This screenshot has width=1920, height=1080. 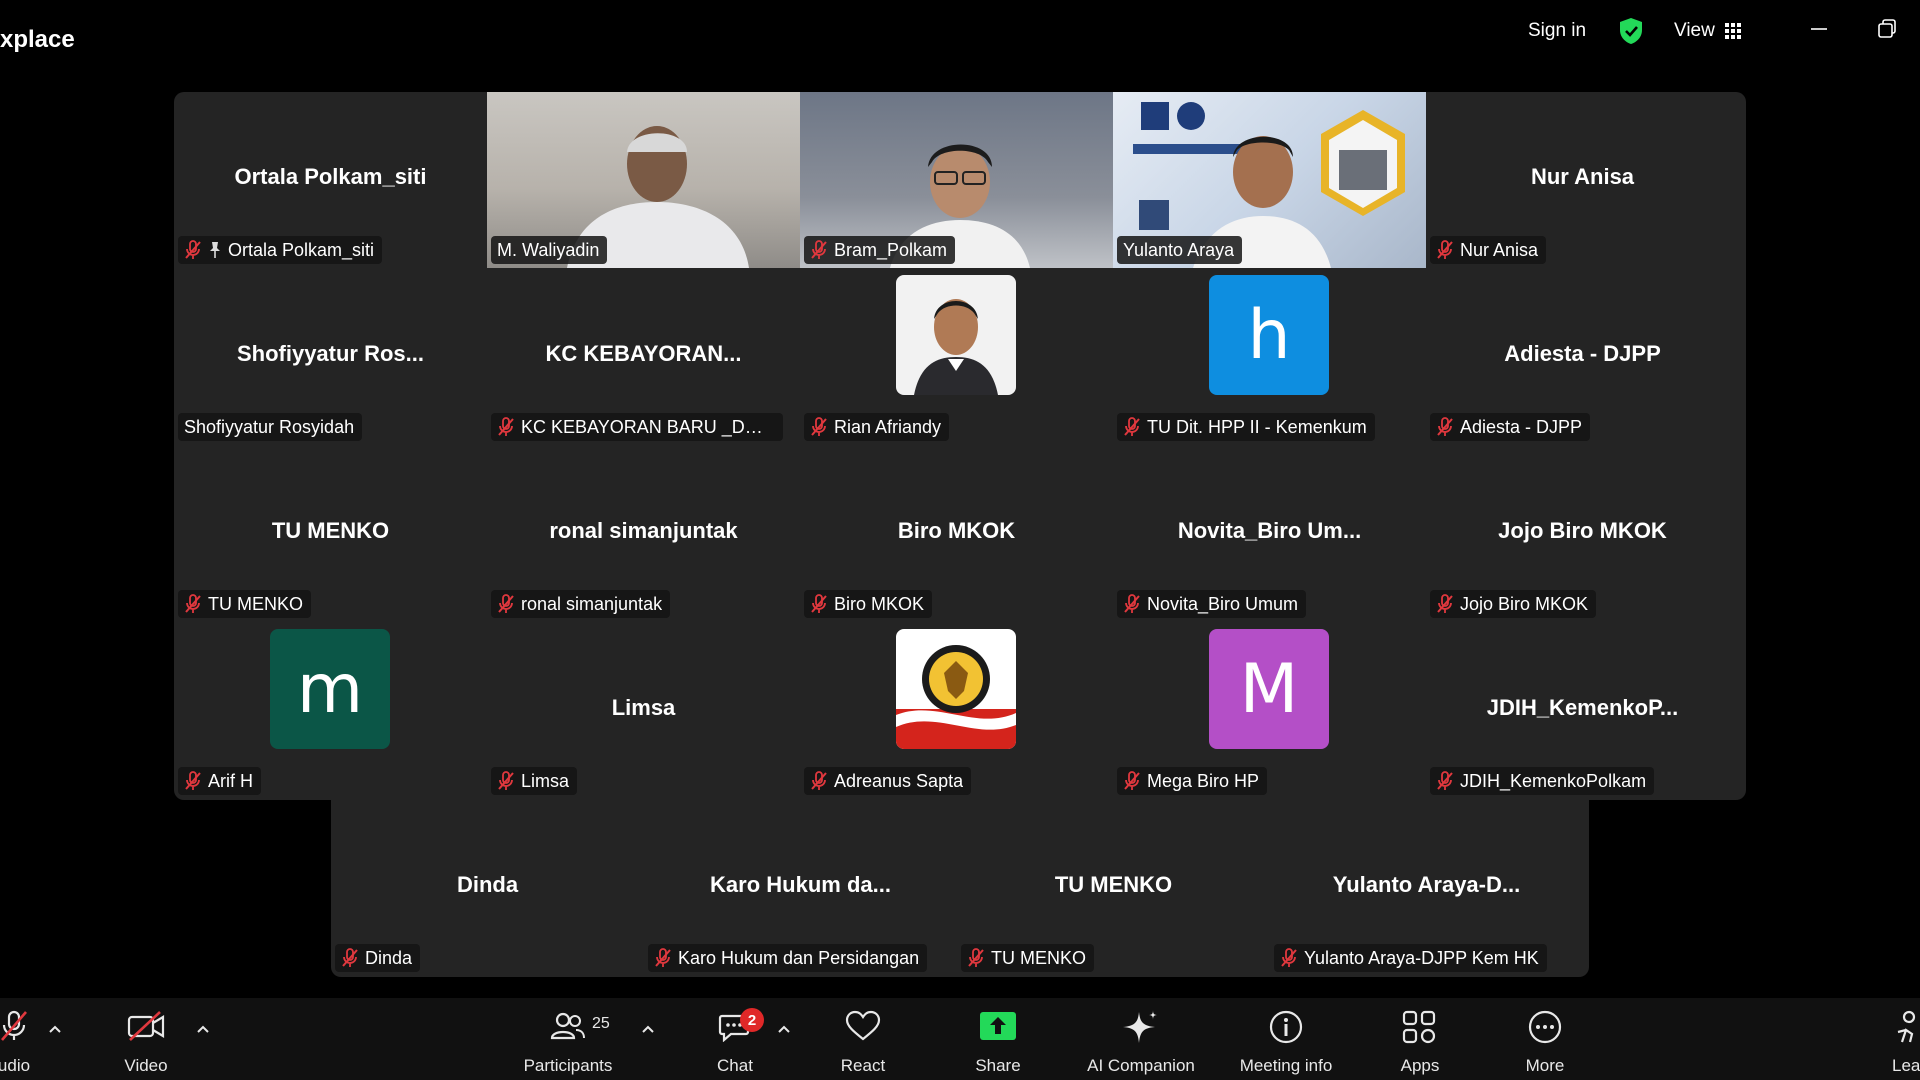 I want to click on participant-tile: m Arif H, so click(x=330, y=711).